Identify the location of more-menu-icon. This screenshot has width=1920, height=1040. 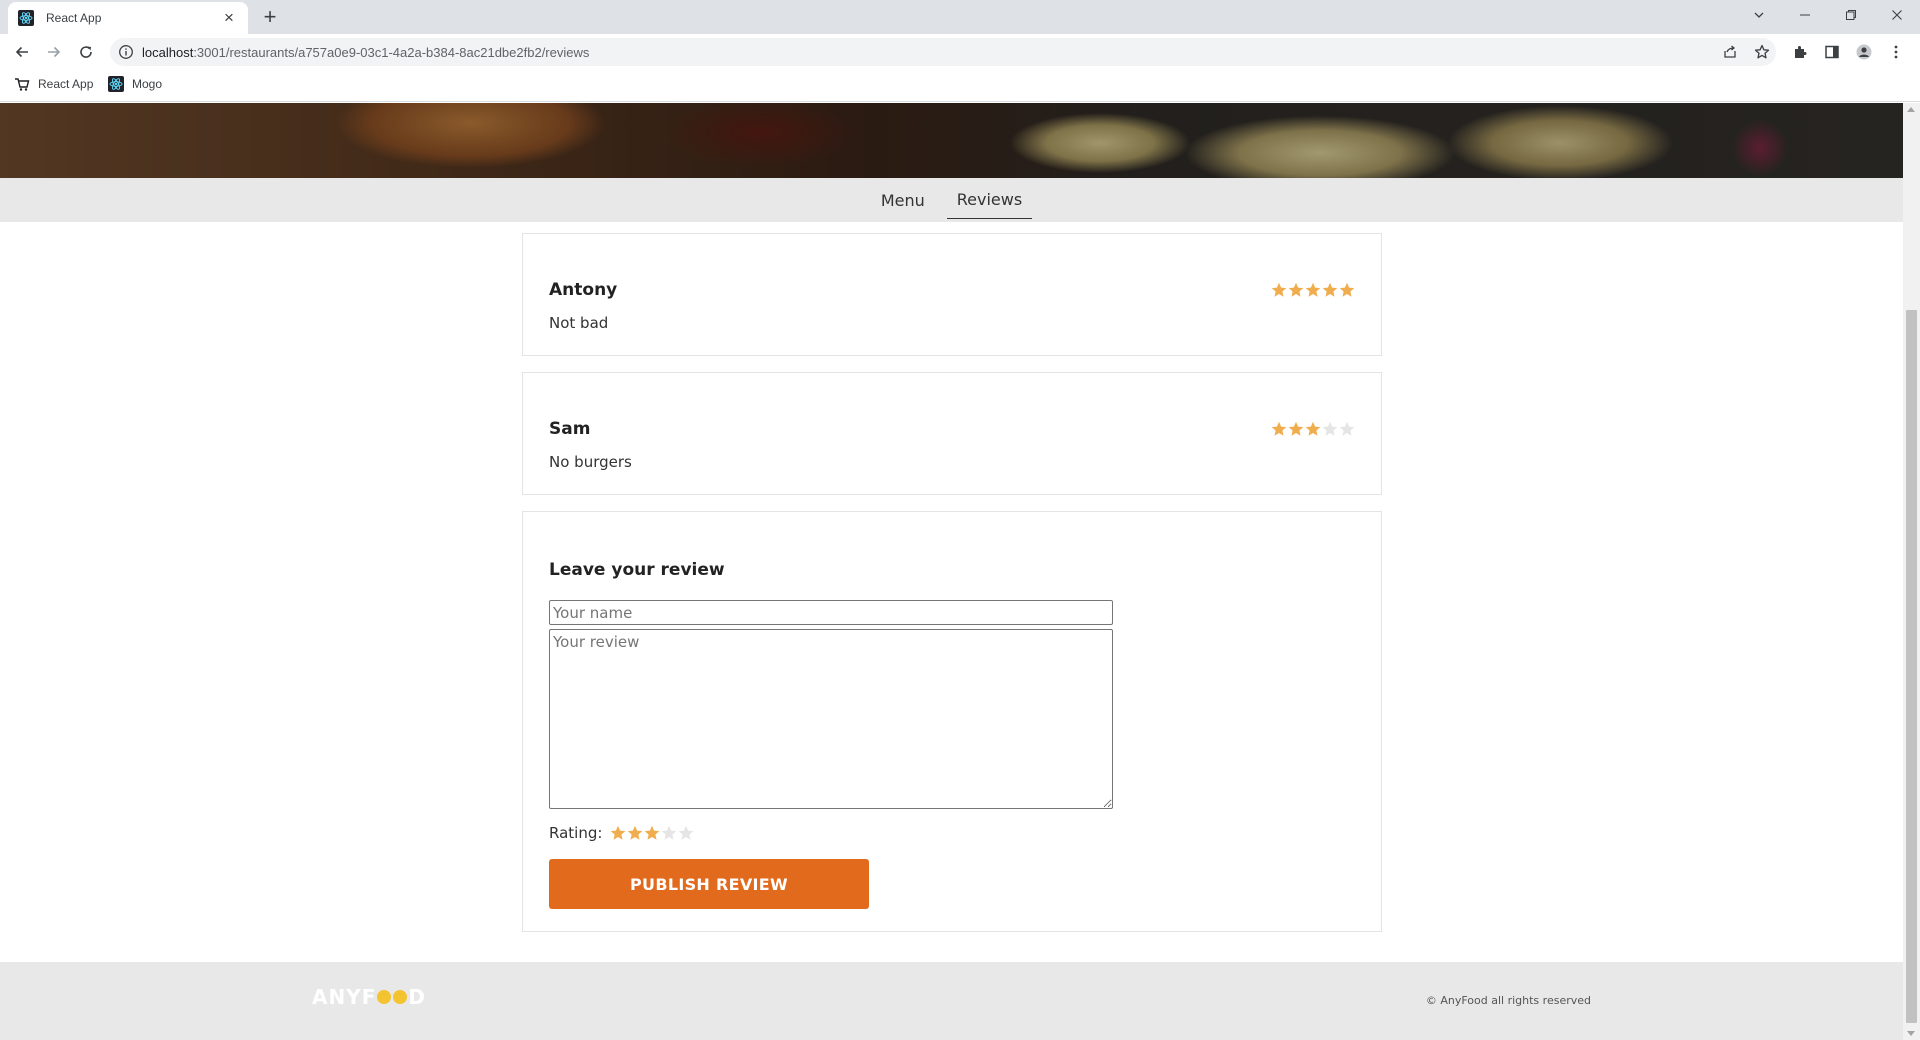
(1896, 52).